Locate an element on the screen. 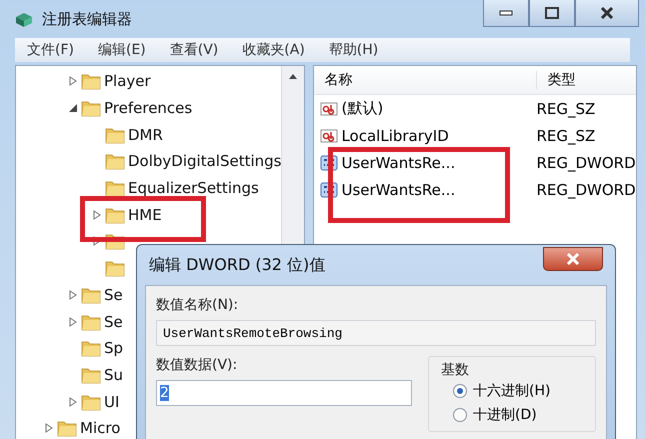 Image resolution: width=645 pixels, height=439 pixels. scroll-up-icon is located at coordinates (293, 76).